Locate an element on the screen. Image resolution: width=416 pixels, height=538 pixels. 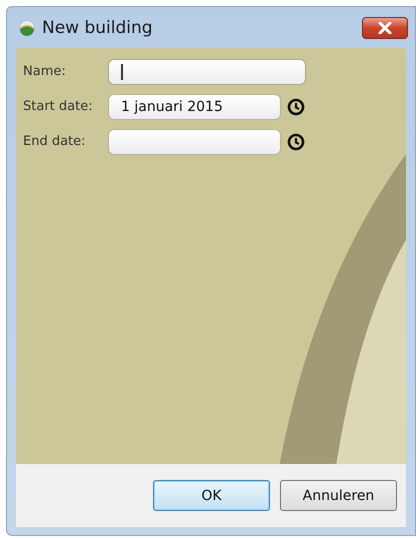
input-field is located at coordinates (207, 71).